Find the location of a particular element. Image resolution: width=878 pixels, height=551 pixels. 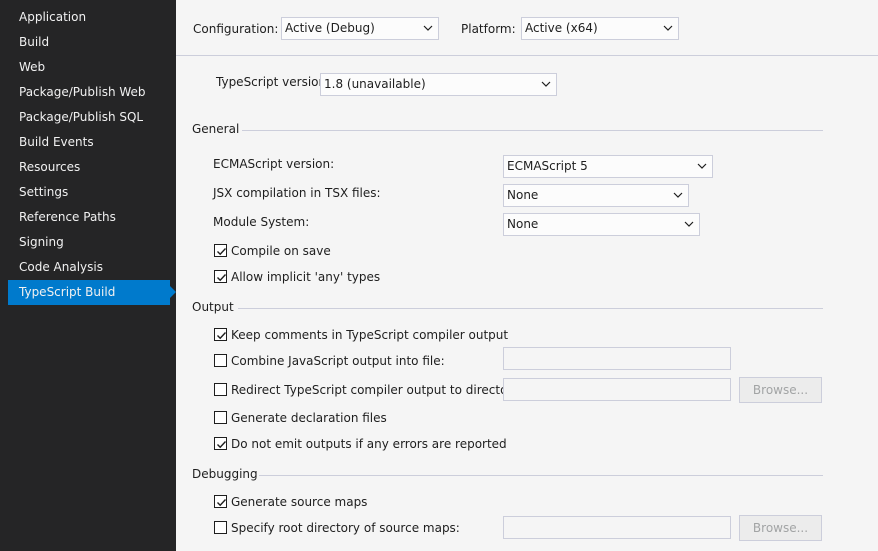

compile-on-save-label: Compile on save is located at coordinates (281, 251).